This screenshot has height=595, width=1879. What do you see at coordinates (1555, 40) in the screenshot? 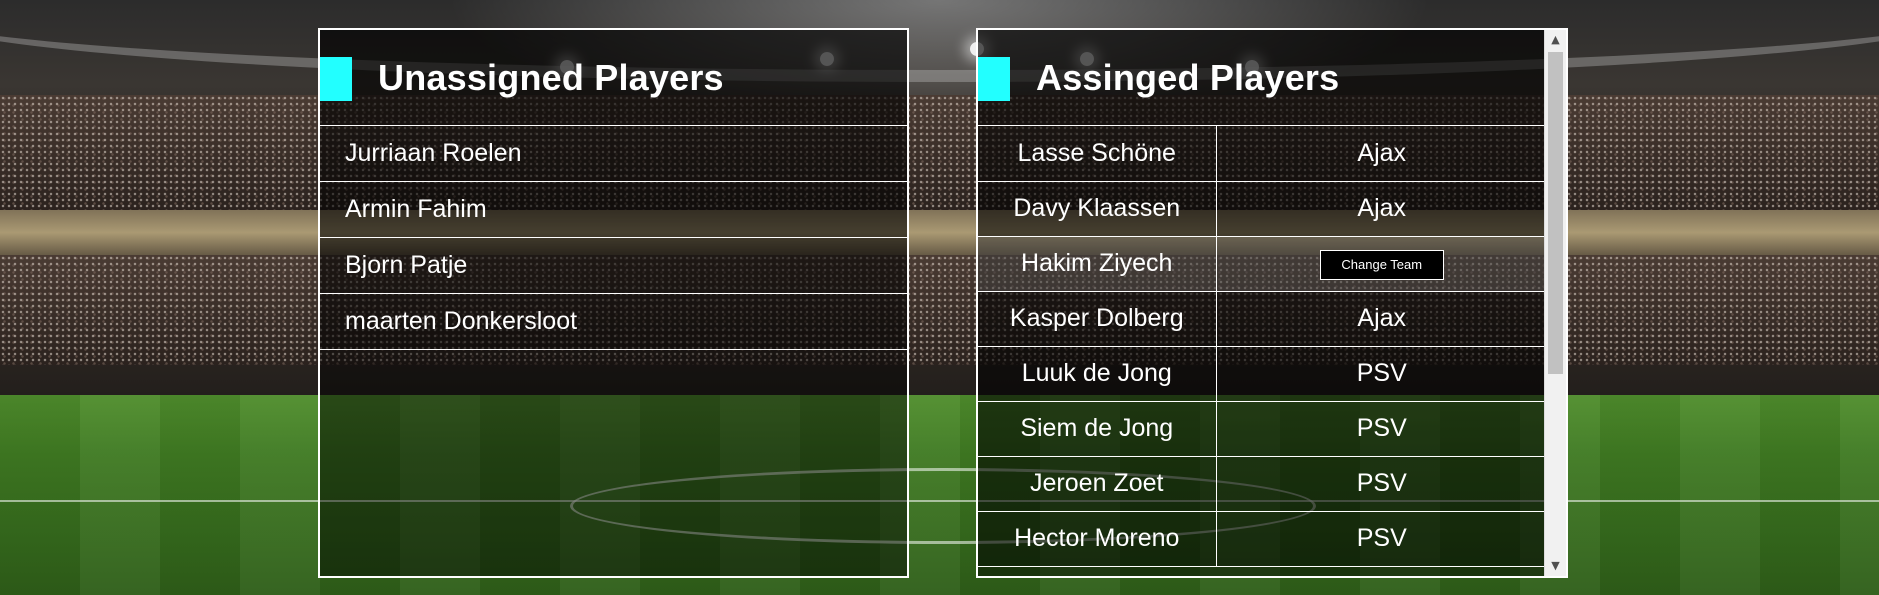
I see `scroll-up-icon: ▲` at bounding box center [1555, 40].